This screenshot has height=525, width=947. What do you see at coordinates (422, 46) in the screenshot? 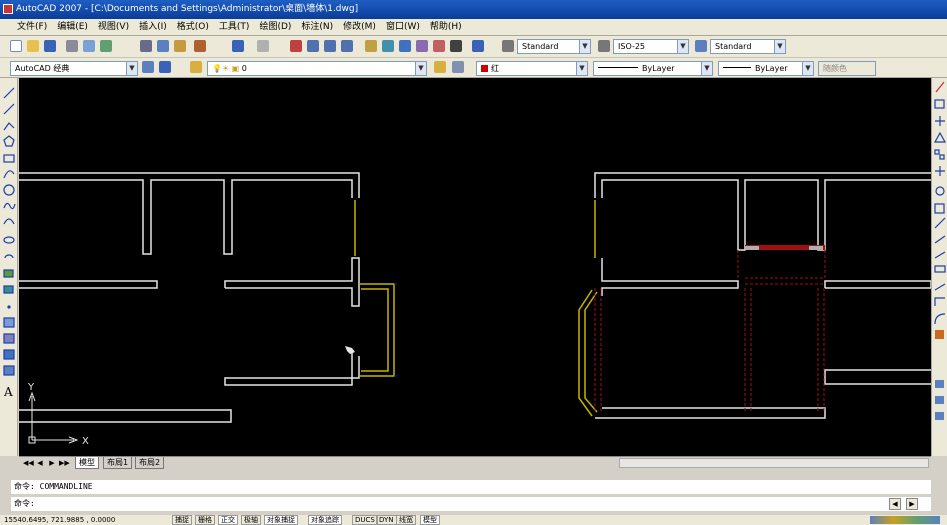
I see `sheetset-icon` at bounding box center [422, 46].